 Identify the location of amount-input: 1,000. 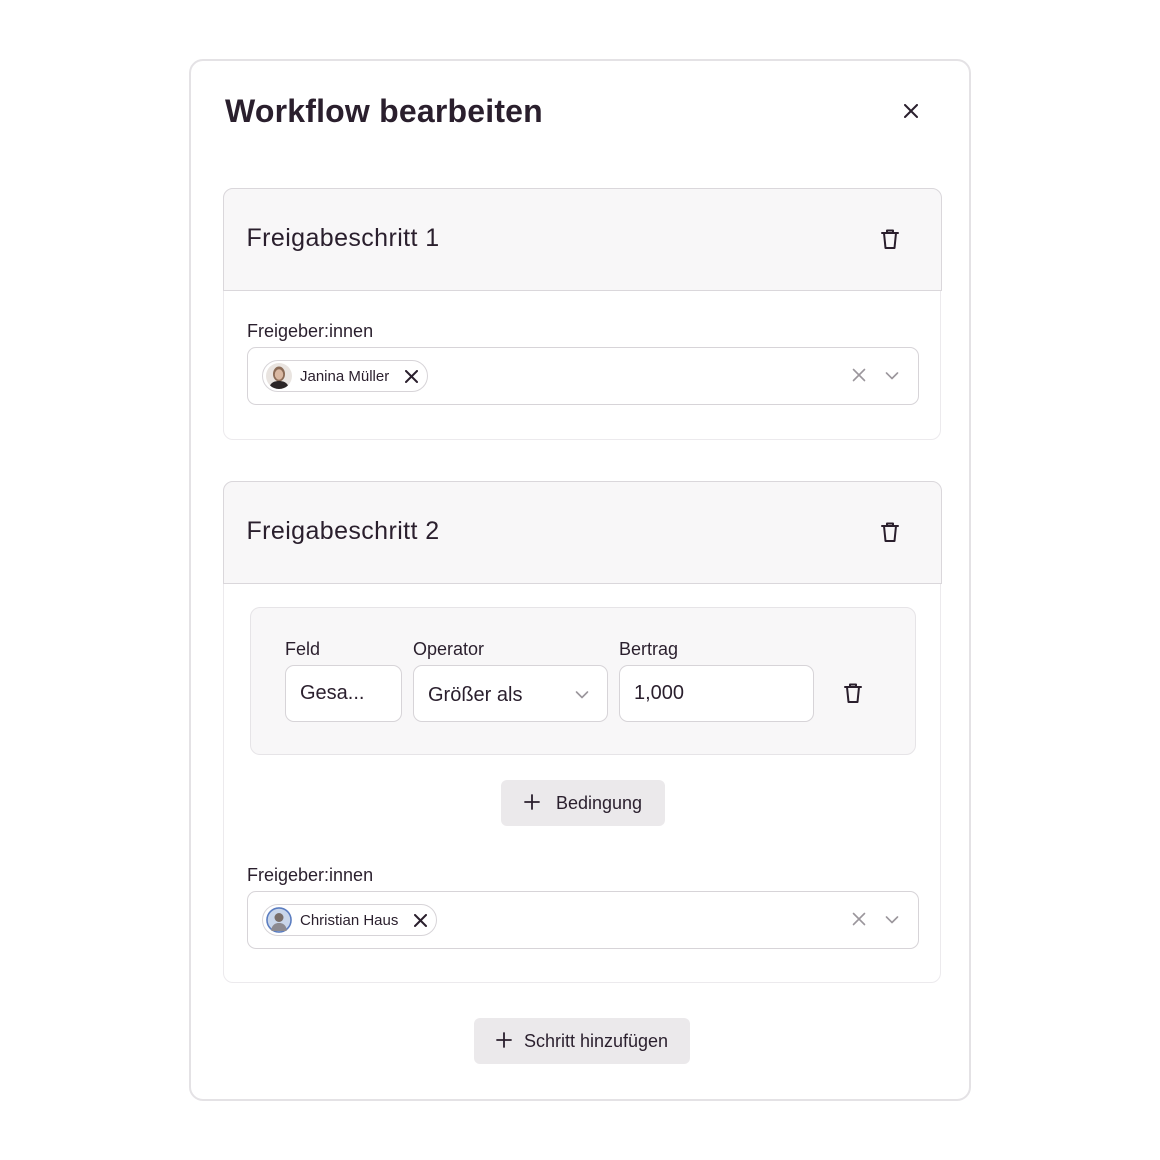
(716, 693).